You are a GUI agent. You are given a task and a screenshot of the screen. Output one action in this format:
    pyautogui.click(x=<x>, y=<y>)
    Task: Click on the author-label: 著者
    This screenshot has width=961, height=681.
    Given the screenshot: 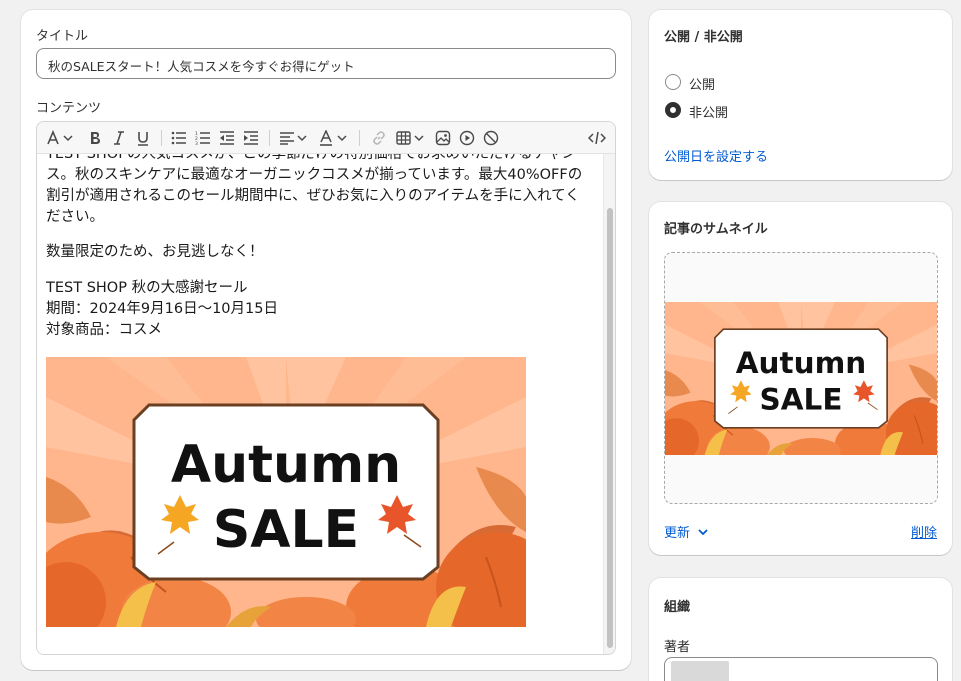 What is the action you would take?
    pyautogui.click(x=677, y=647)
    